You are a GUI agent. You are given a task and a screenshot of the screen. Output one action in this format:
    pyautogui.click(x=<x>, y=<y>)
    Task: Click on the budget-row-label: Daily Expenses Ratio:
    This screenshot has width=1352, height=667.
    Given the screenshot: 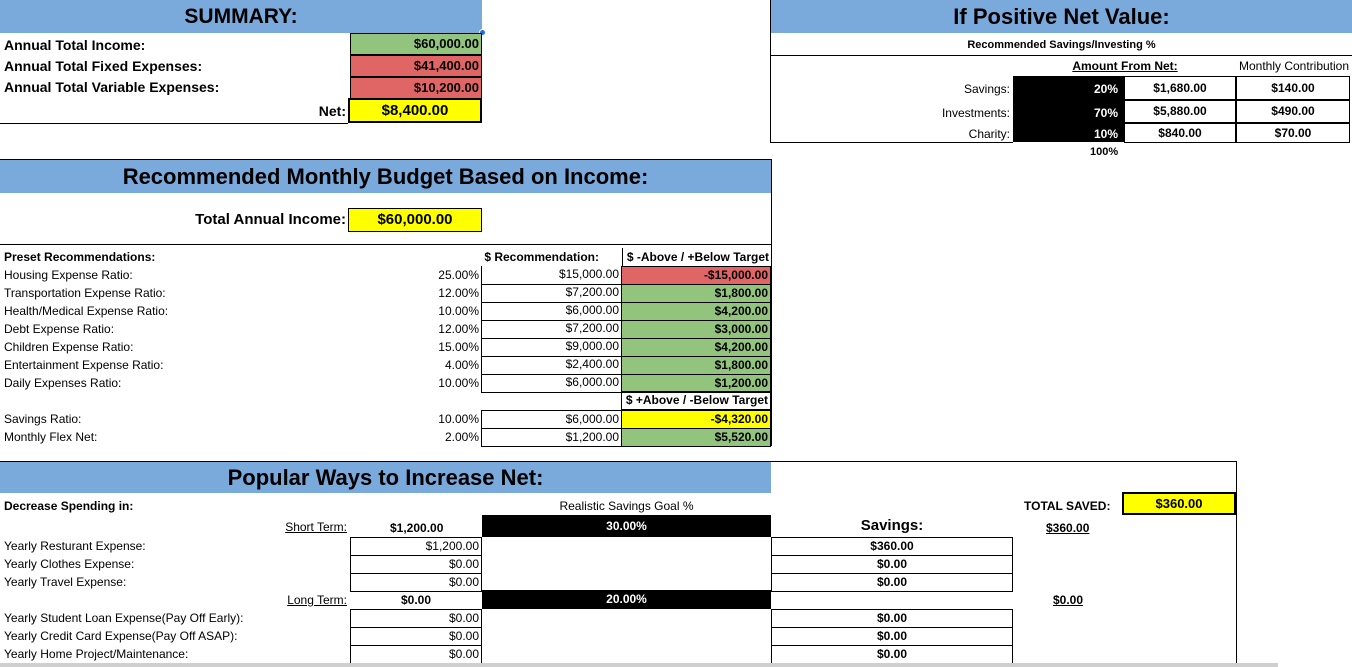 What is the action you would take?
    pyautogui.click(x=63, y=383)
    